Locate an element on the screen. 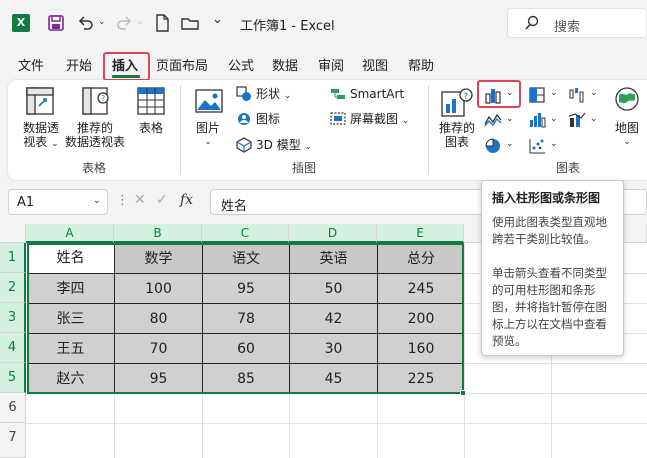  tooltip-description: 使用此图表类型直观地跨若干类别比较值。 is located at coordinates (549, 230).